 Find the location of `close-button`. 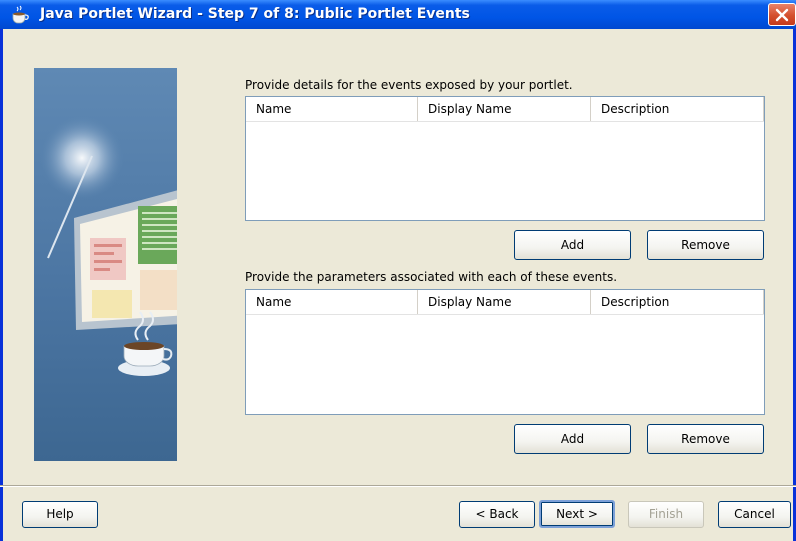

close-button is located at coordinates (782, 14).